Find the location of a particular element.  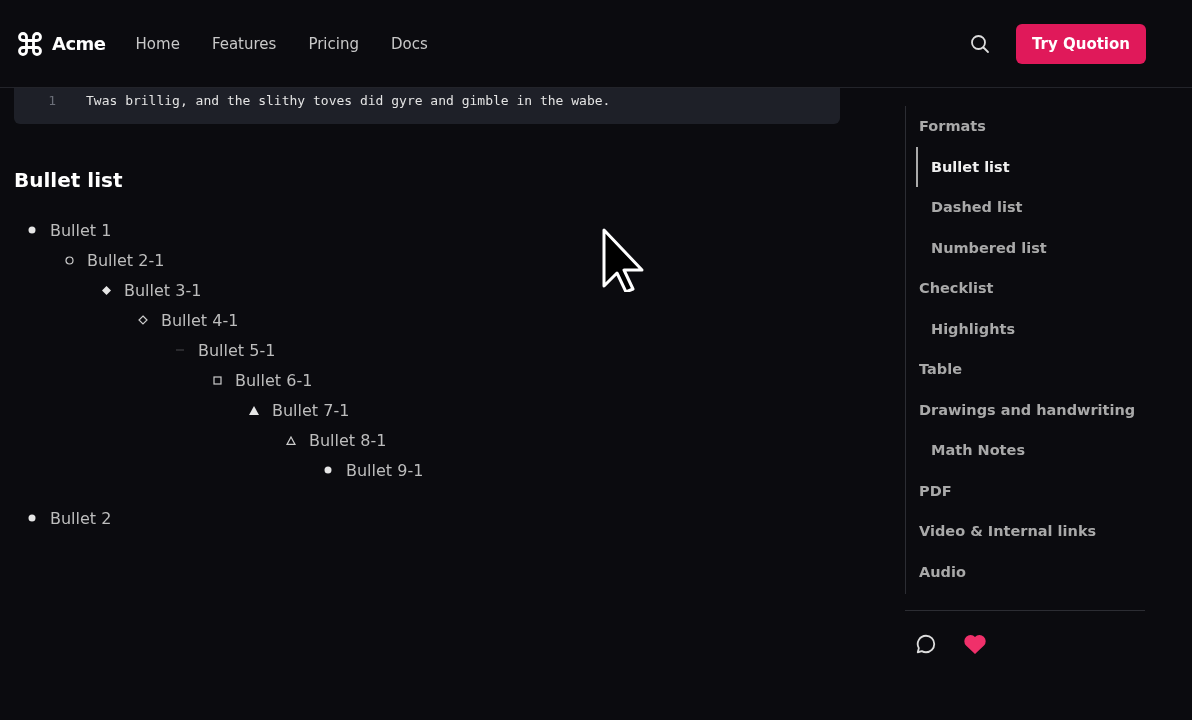

bullet-circle-icon is located at coordinates (69, 260).